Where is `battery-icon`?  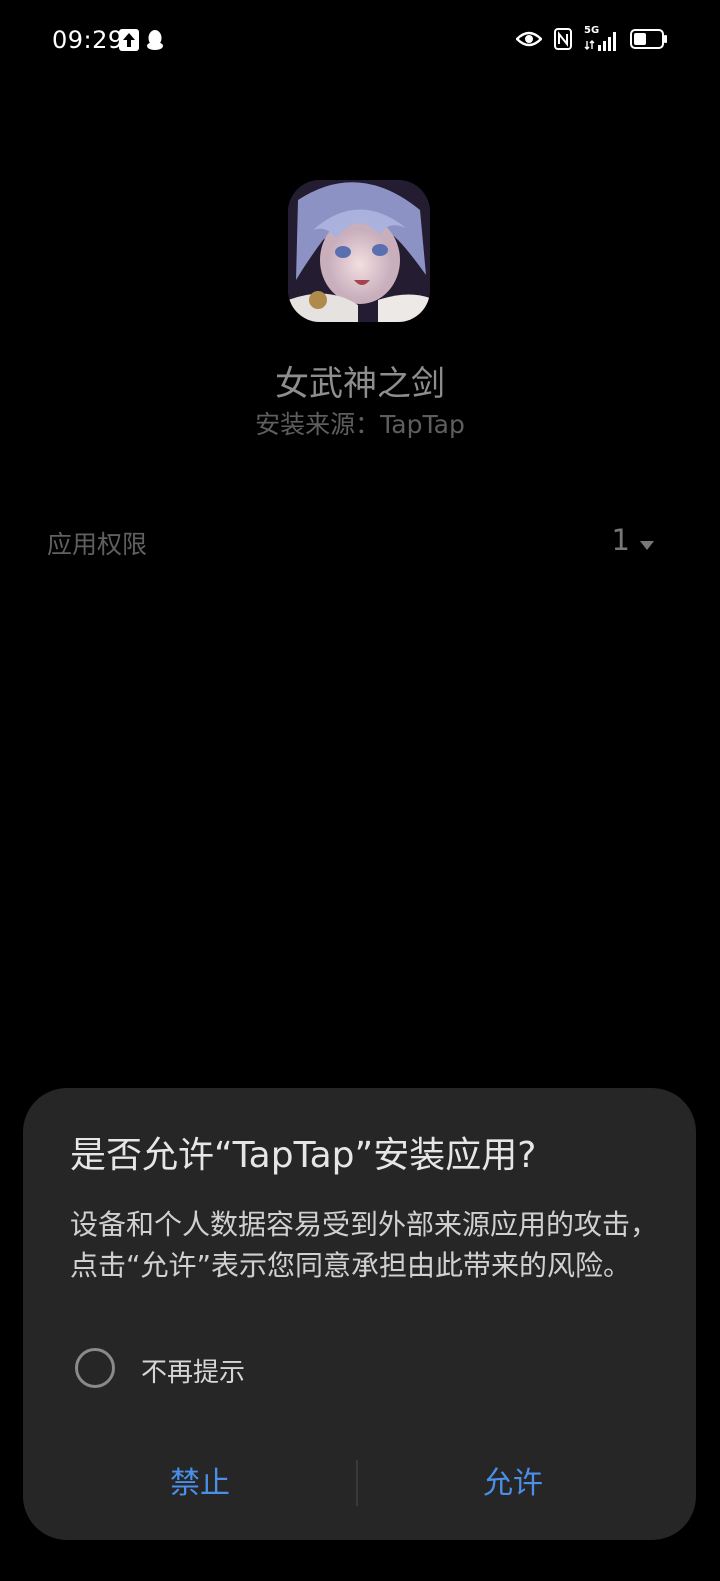
battery-icon is located at coordinates (649, 41).